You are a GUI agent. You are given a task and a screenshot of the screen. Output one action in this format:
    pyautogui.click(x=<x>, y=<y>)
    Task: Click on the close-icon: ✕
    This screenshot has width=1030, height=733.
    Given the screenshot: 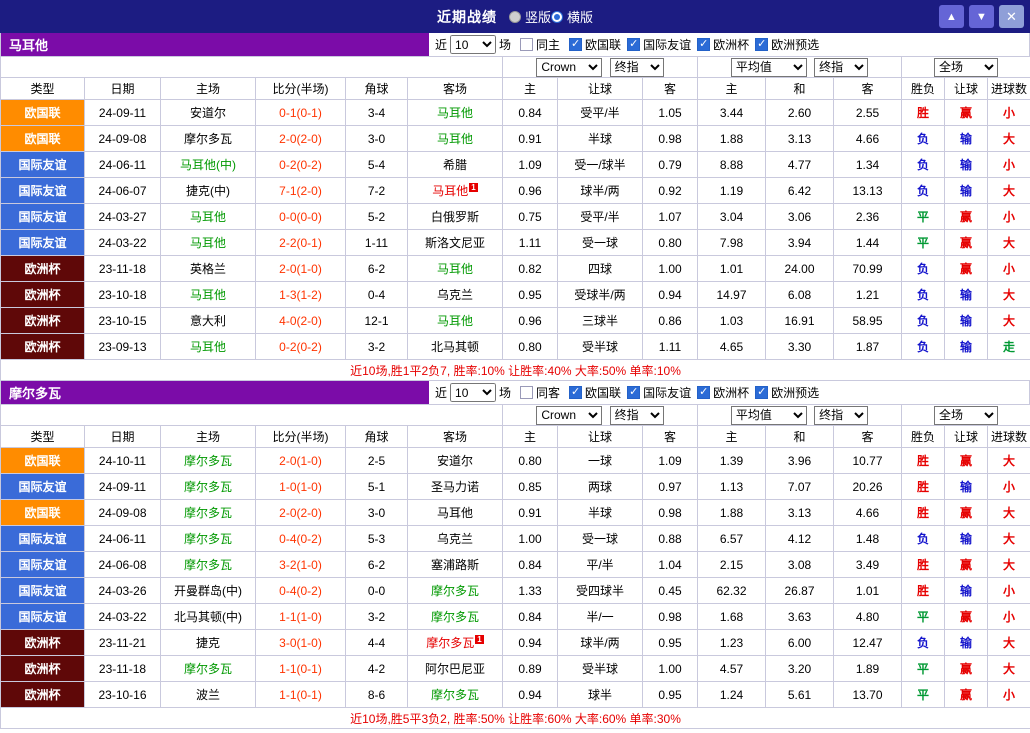 What is the action you would take?
    pyautogui.click(x=1011, y=16)
    